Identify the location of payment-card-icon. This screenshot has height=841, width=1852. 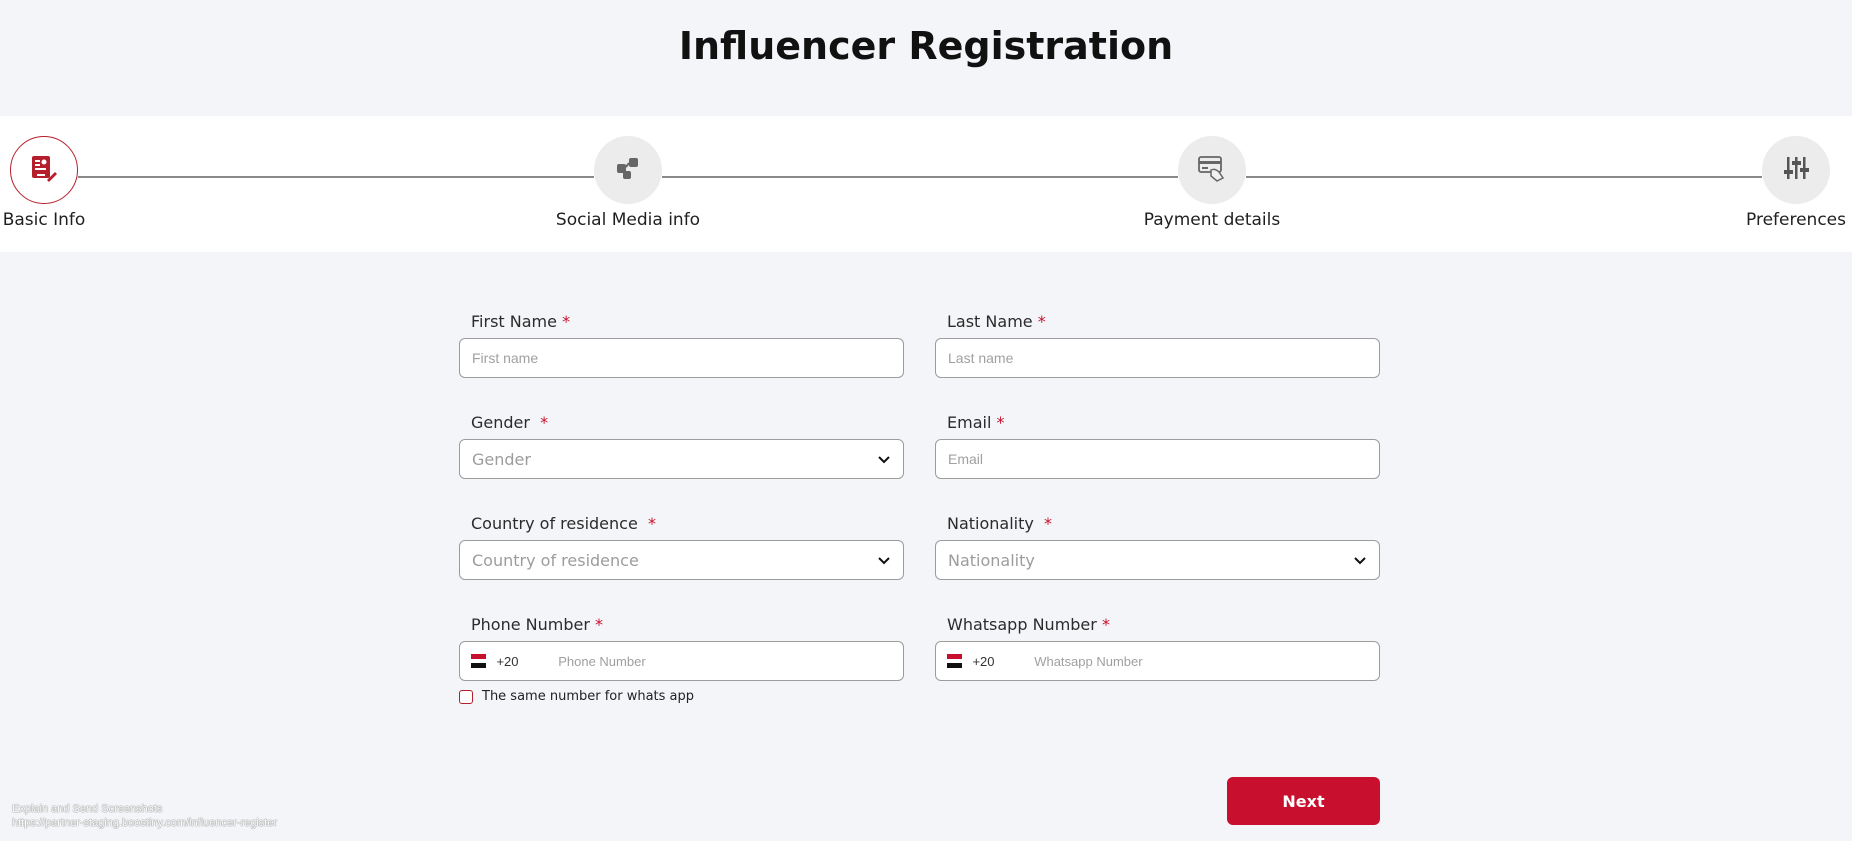
(1212, 170).